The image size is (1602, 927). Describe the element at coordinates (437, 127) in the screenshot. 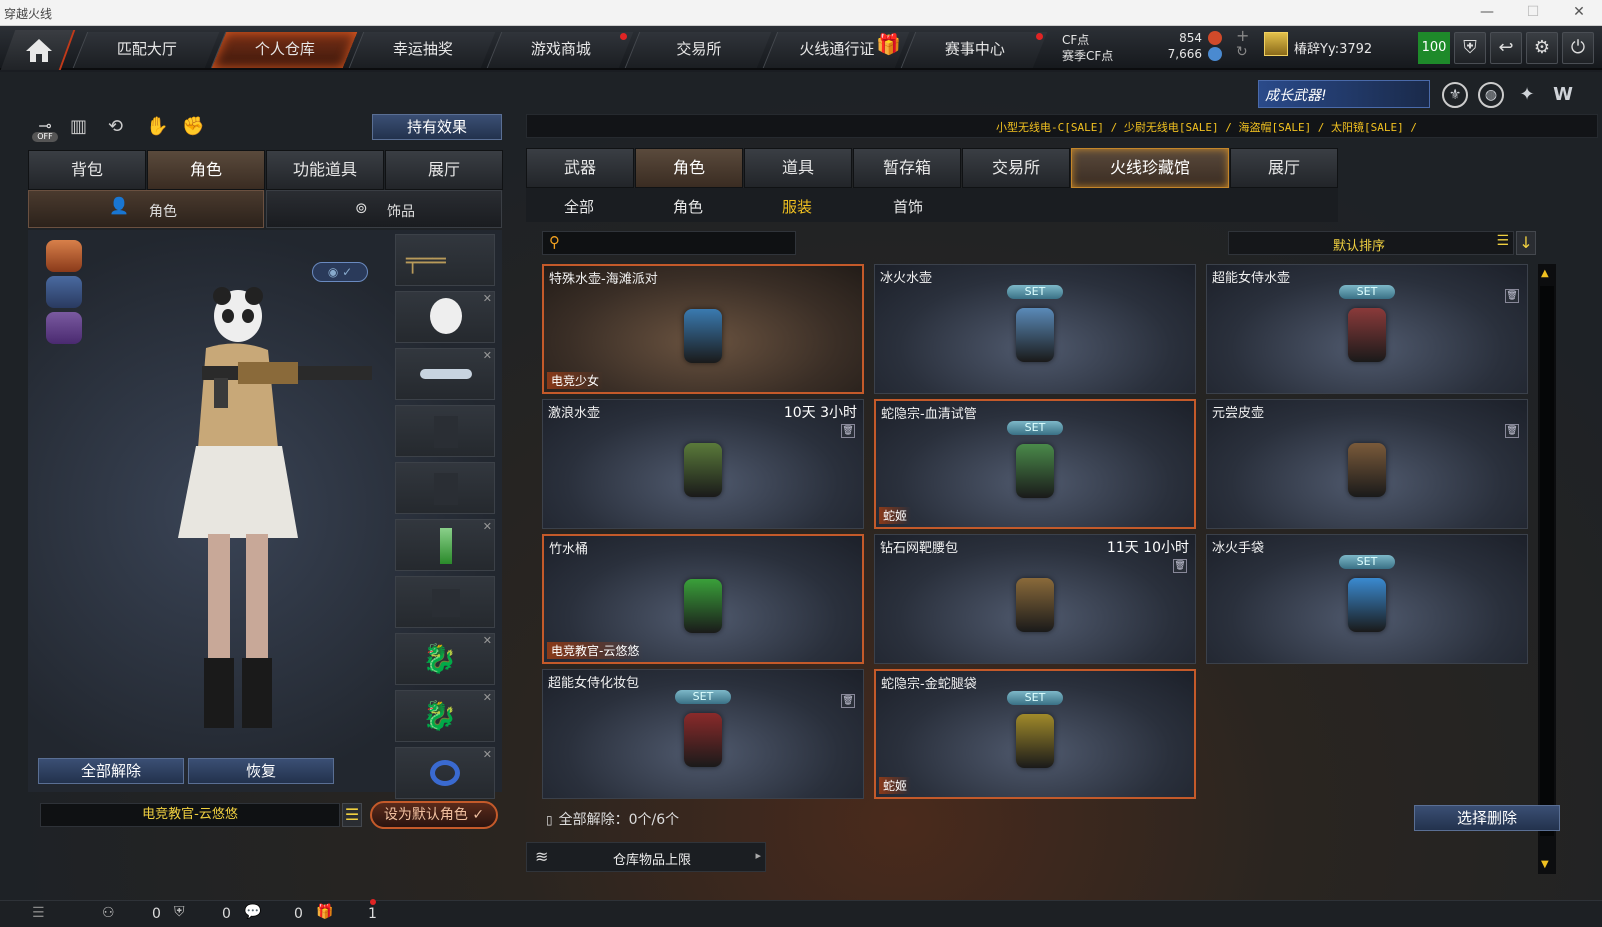

I see `held-effects-button: 持有效果` at that location.